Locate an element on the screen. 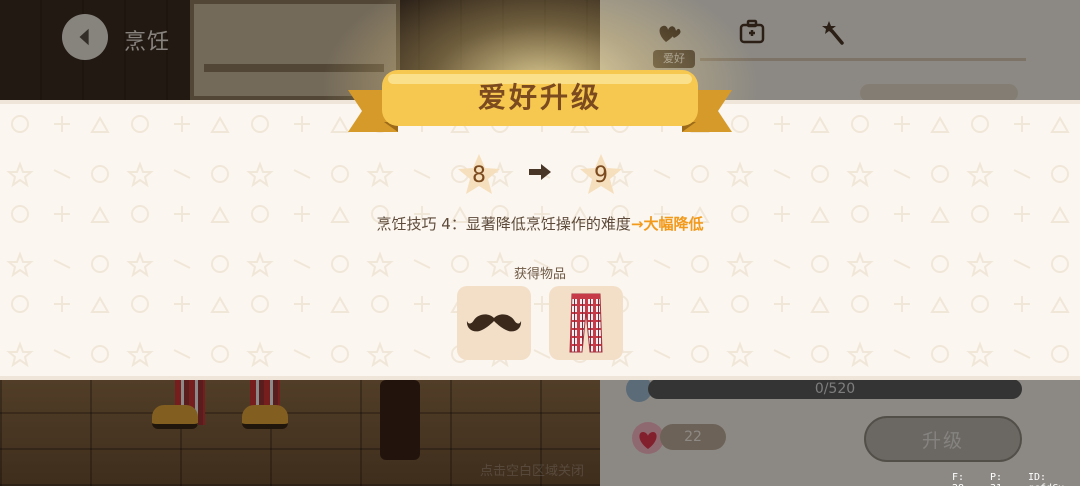  debug-f: F: 28 is located at coordinates (958, 479).